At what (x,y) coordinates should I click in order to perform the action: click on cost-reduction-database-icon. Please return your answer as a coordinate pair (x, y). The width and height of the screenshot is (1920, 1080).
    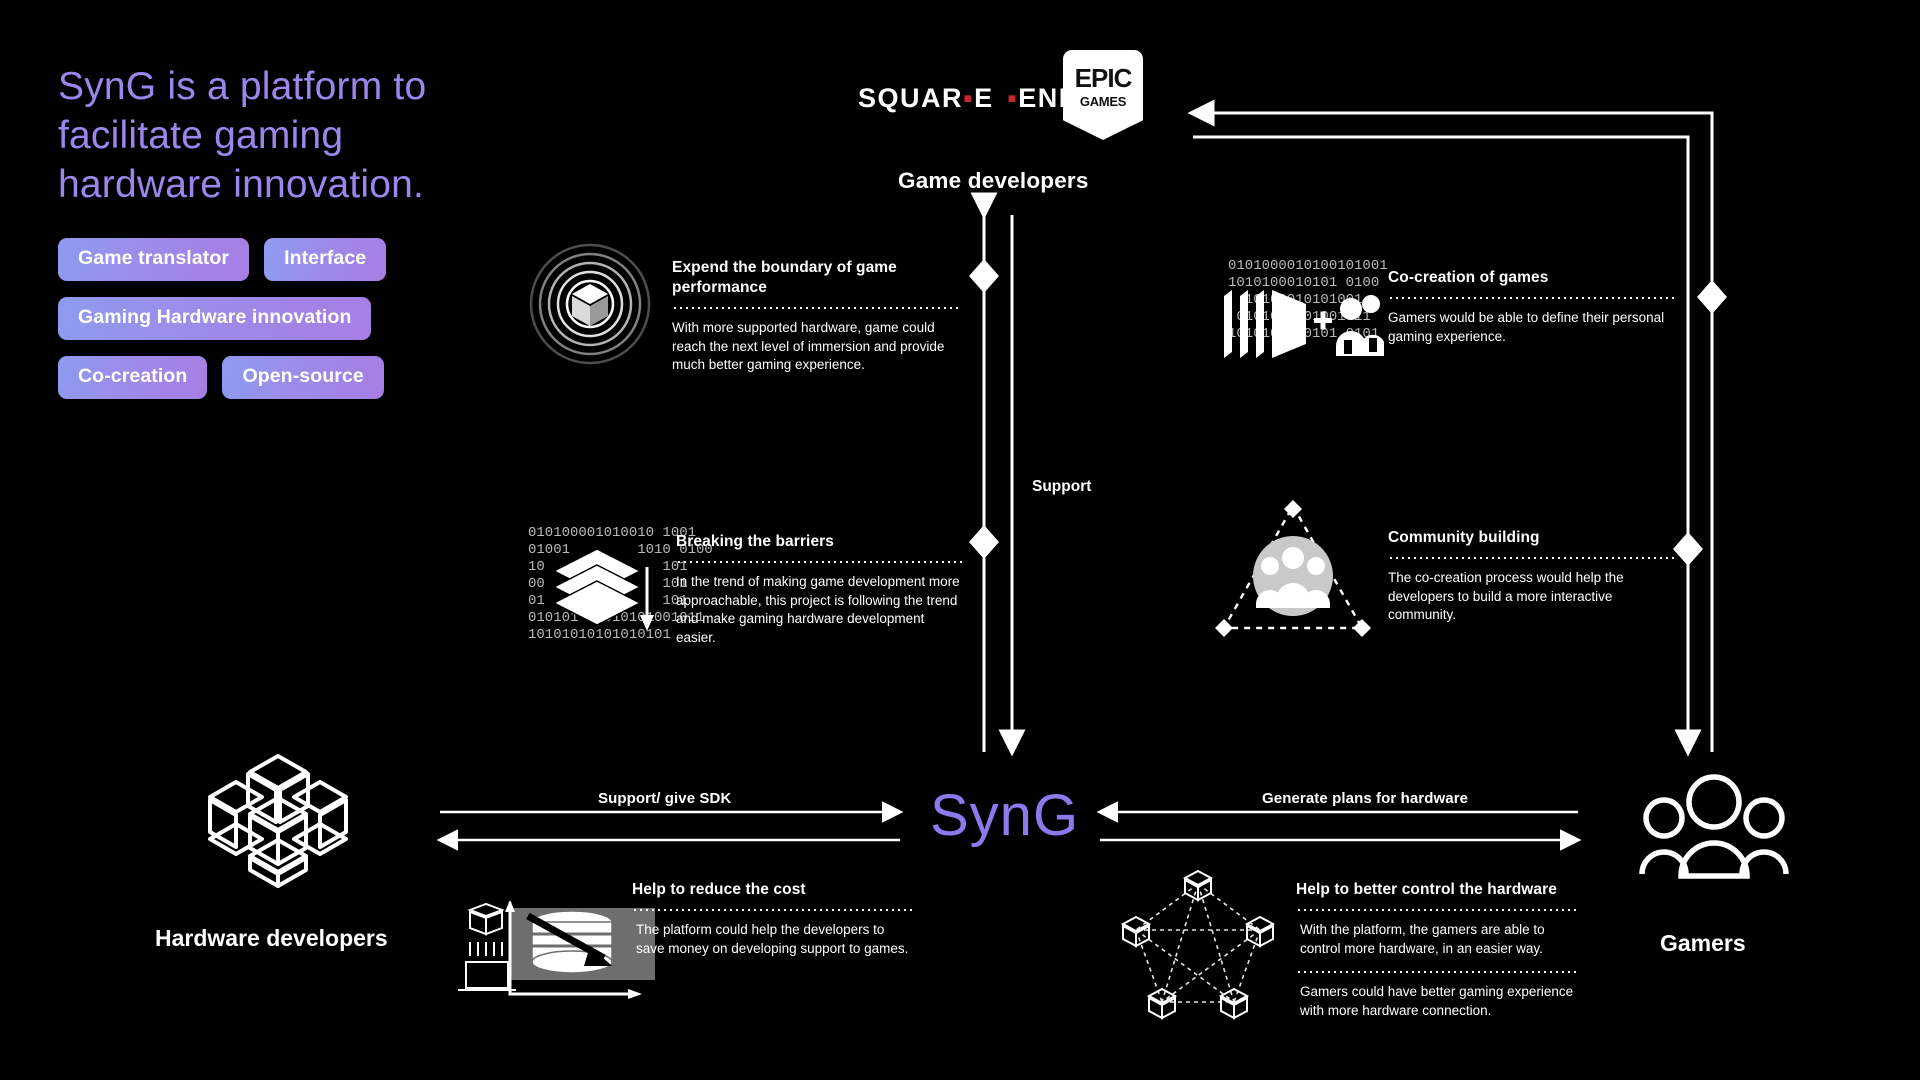
    Looking at the image, I should click on (556, 949).